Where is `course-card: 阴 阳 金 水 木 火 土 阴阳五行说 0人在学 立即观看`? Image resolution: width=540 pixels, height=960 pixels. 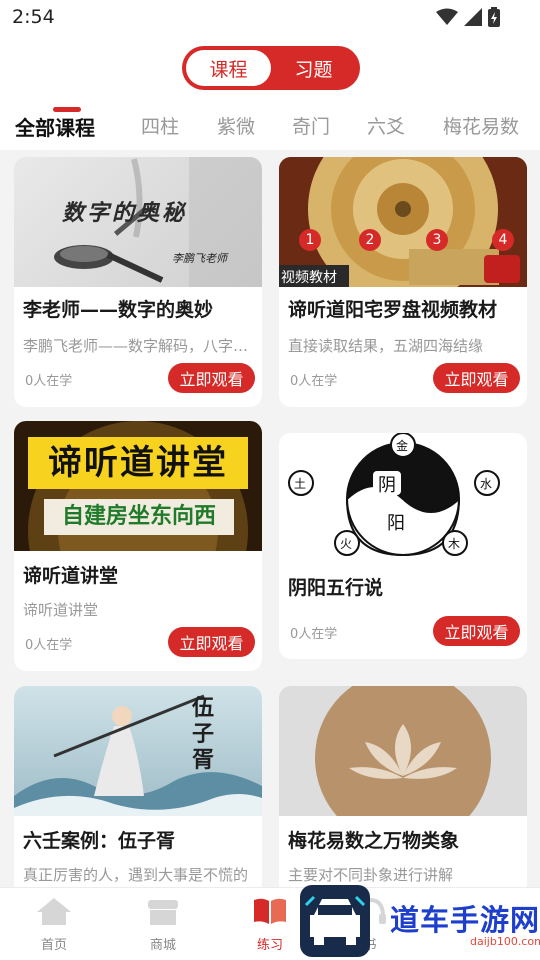 course-card: 阴 阳 金 水 木 火 土 阴阳五行说 0人在学 立即观看 is located at coordinates (403, 546).